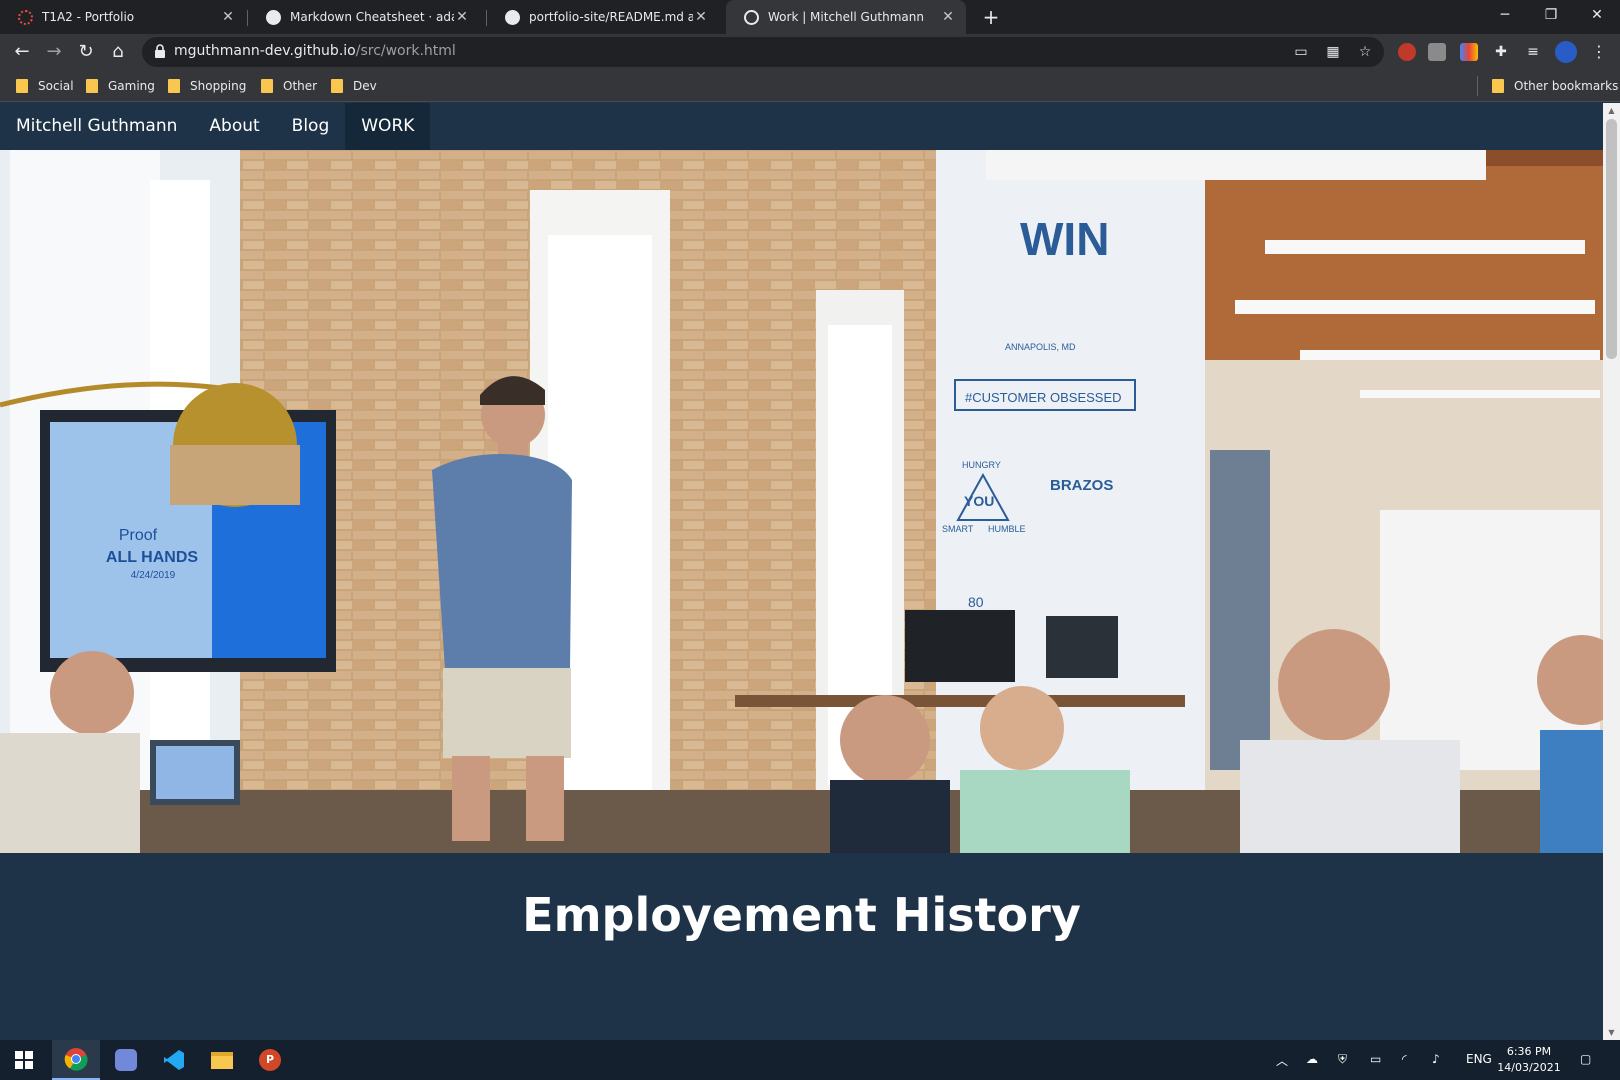 The width and height of the screenshot is (1620, 1080). Describe the element at coordinates (354, 86) in the screenshot. I see `bookmark-dev: Dev` at that location.